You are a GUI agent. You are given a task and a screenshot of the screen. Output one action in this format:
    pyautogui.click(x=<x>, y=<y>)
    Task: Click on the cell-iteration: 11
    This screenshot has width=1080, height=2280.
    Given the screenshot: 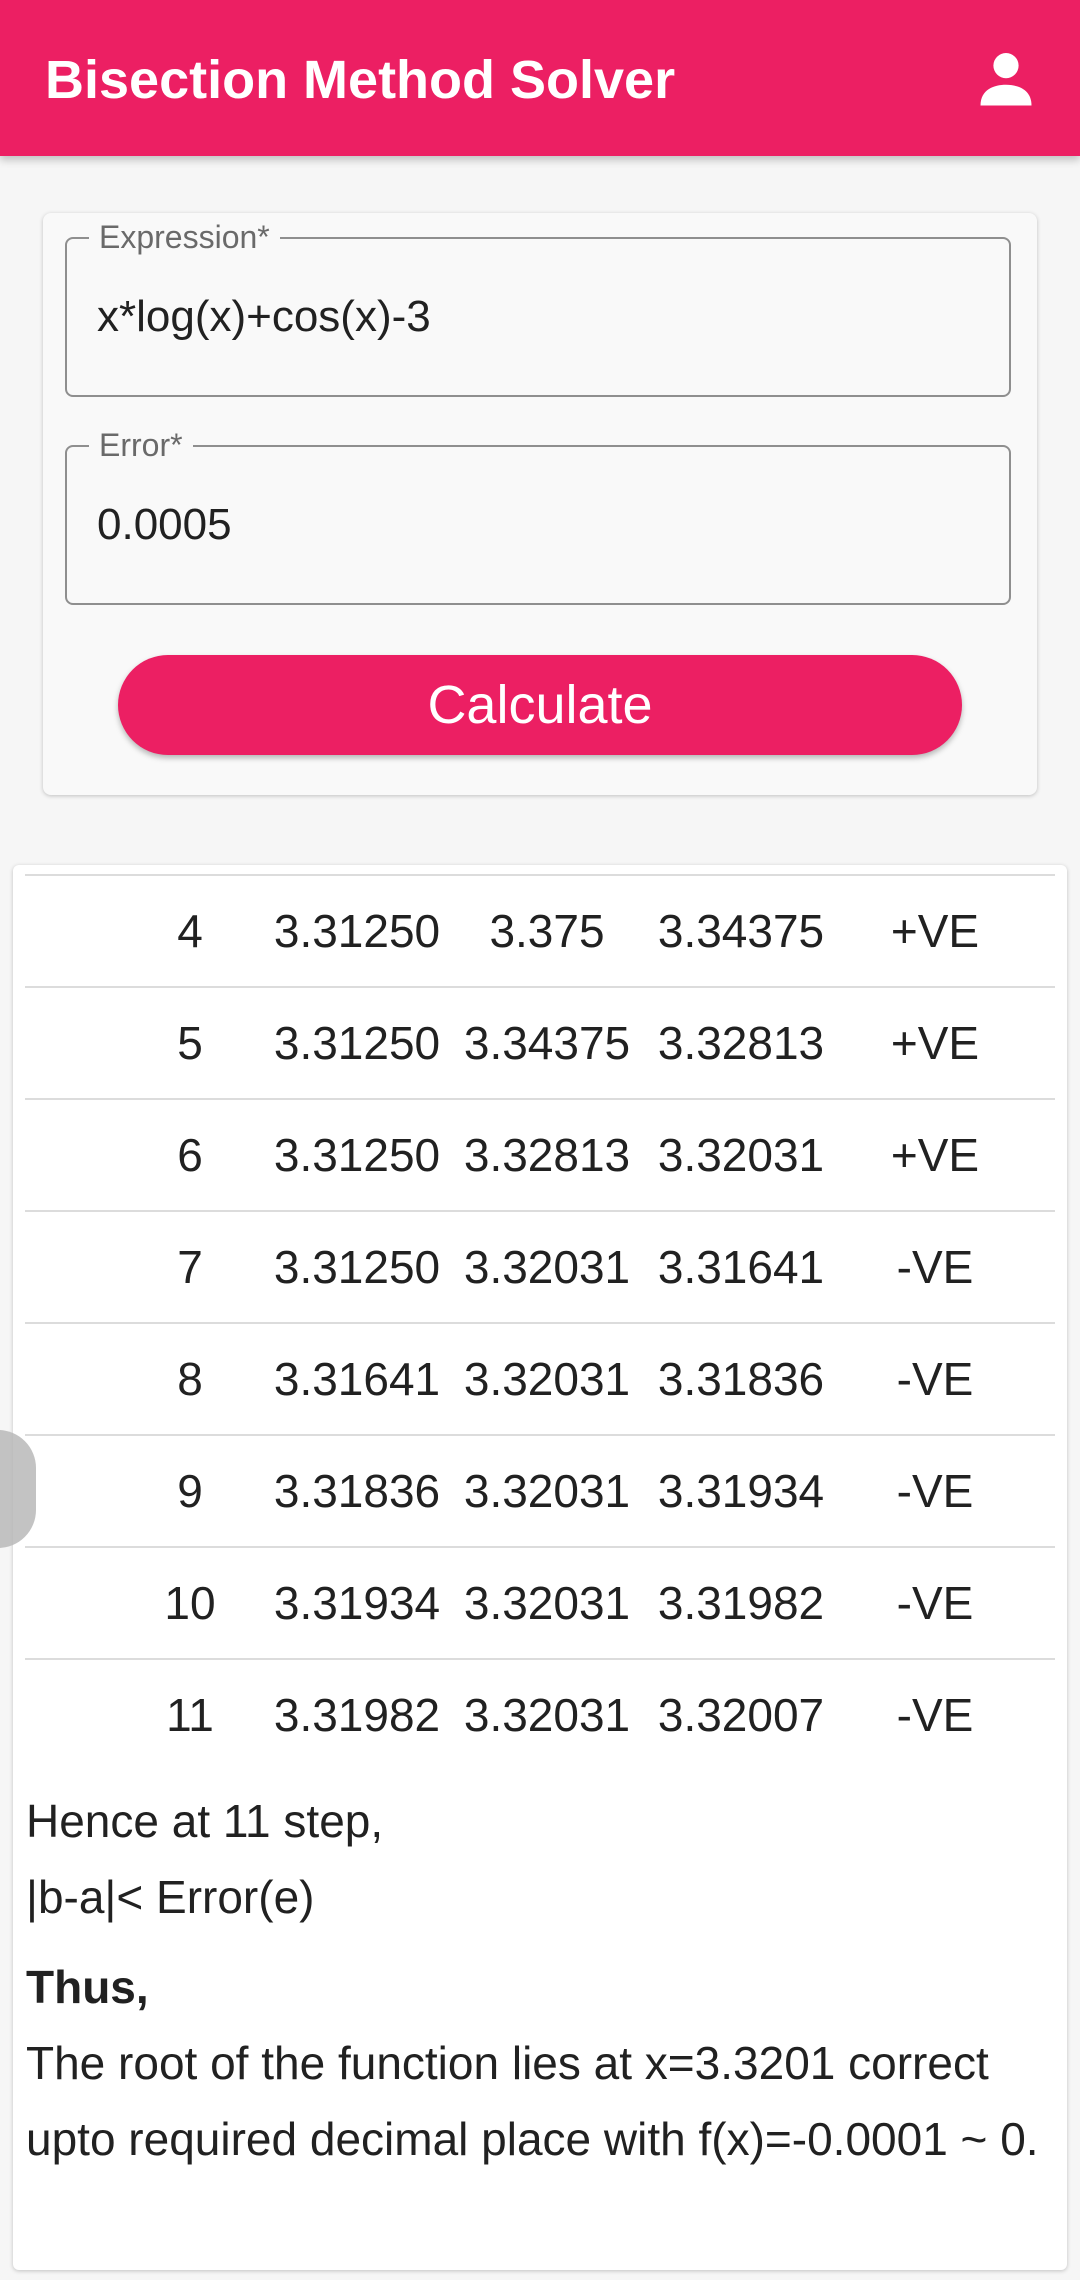 What is the action you would take?
    pyautogui.click(x=190, y=1715)
    